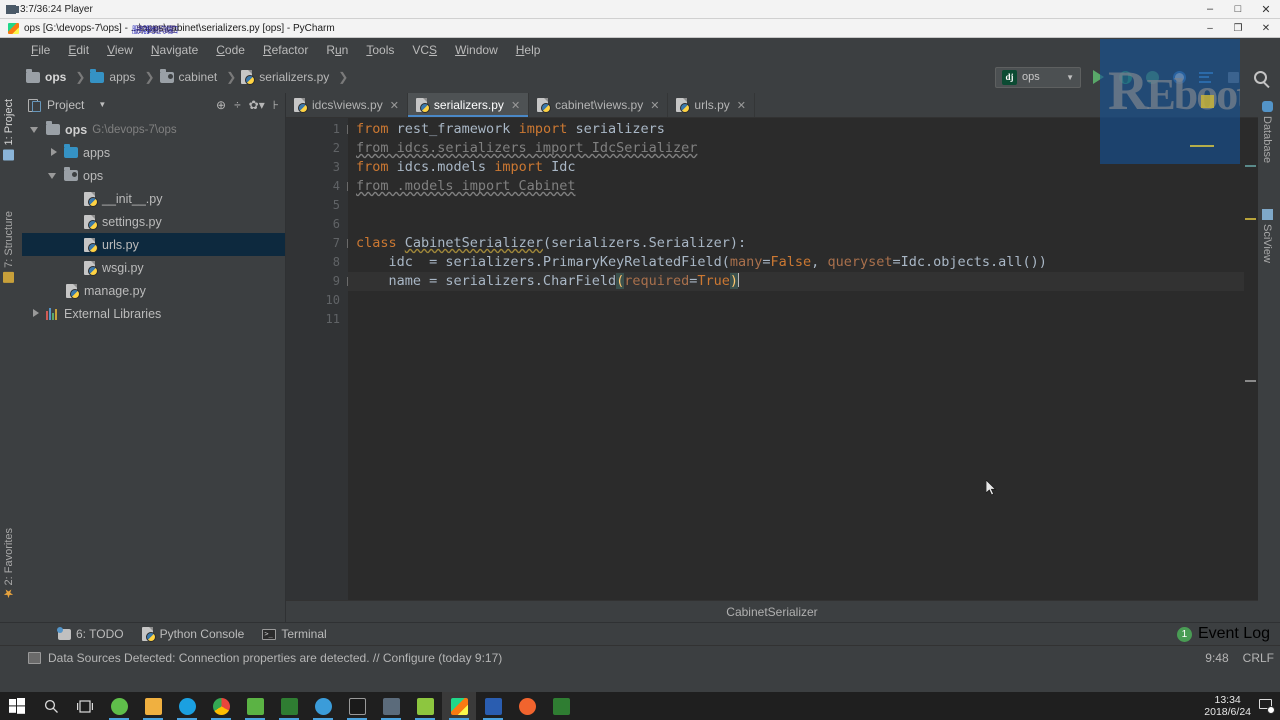 This screenshot has height=720, width=1280. What do you see at coordinates (1233, 77) in the screenshot?
I see `stop-button` at bounding box center [1233, 77].